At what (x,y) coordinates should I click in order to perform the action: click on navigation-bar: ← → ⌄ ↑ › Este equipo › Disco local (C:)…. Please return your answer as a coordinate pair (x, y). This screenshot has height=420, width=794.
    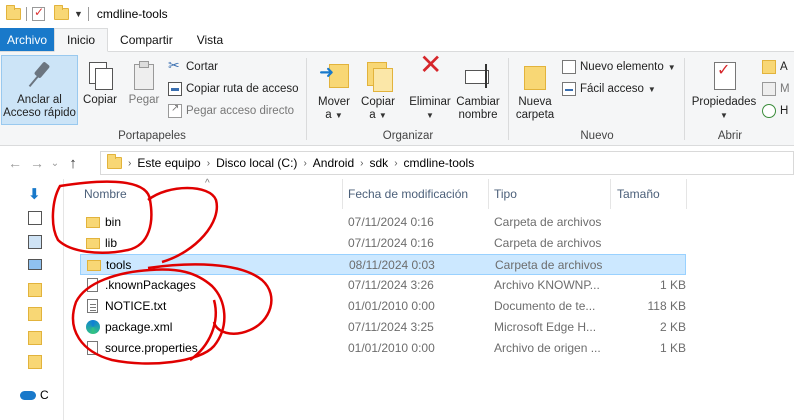
    Looking at the image, I should click on (397, 163).